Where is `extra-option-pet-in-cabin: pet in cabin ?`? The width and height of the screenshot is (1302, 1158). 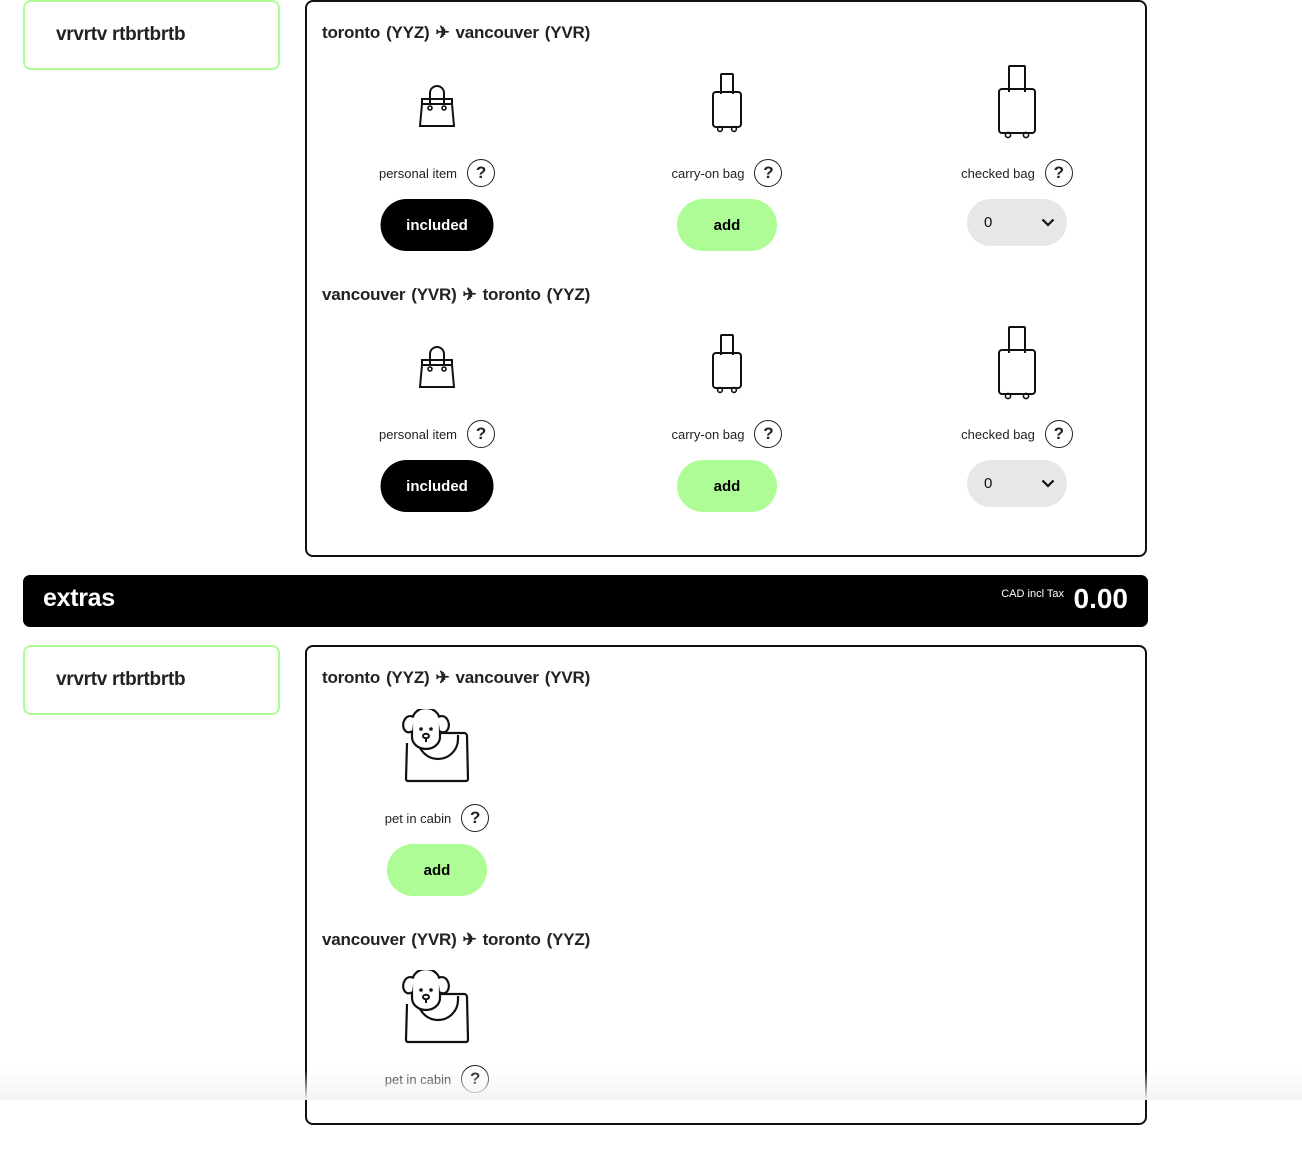 extra-option-pet-in-cabin: pet in cabin ? is located at coordinates (437, 1063).